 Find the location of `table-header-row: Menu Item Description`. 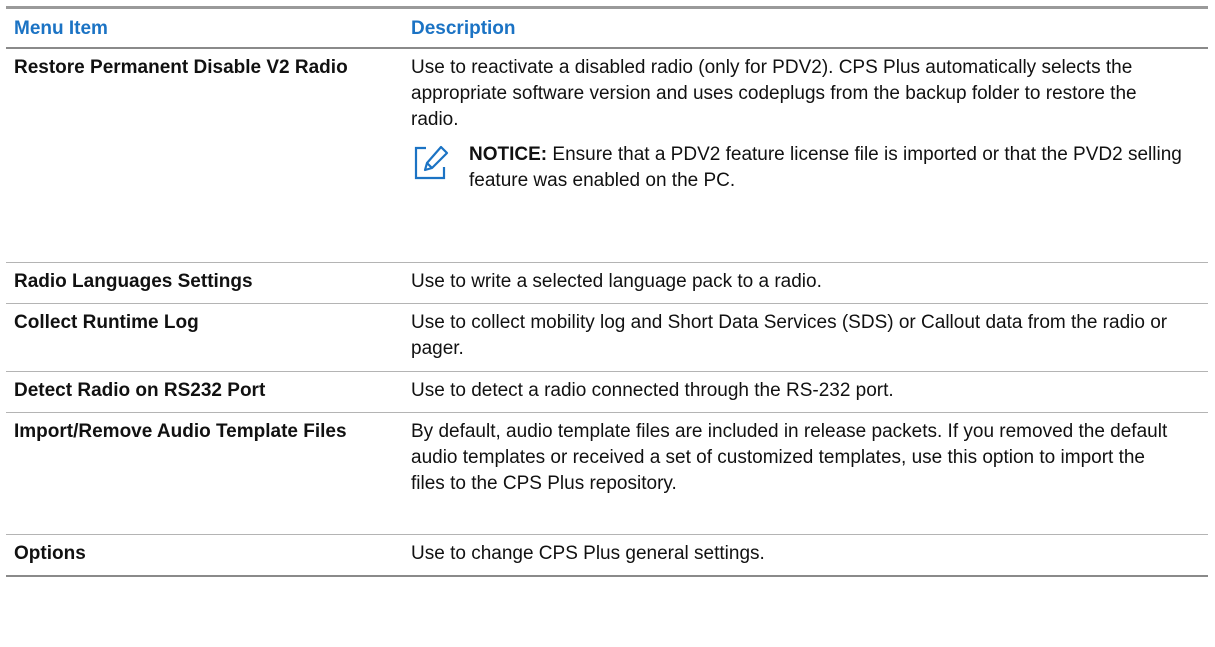

table-header-row: Menu Item Description is located at coordinates (607, 29).